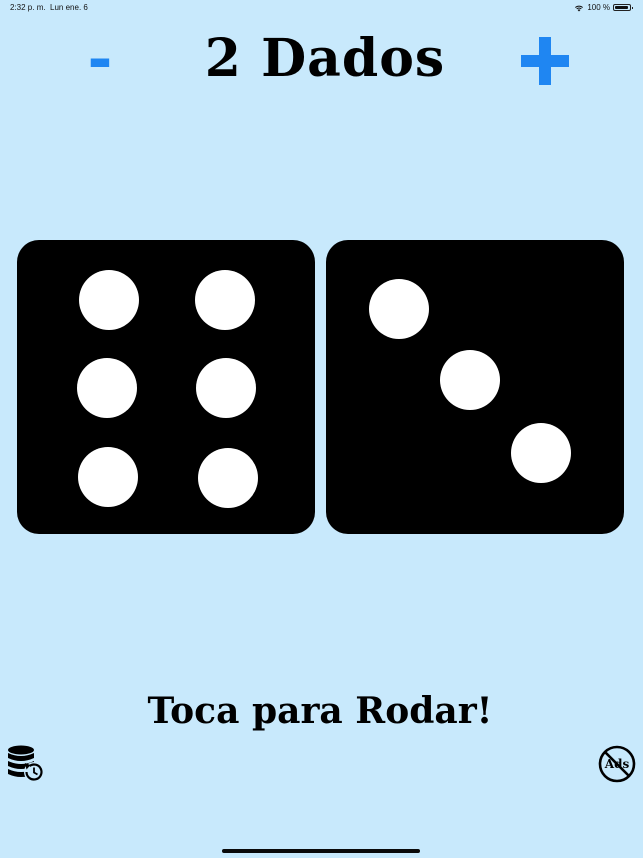  What do you see at coordinates (321, 851) in the screenshot?
I see `home-indicator` at bounding box center [321, 851].